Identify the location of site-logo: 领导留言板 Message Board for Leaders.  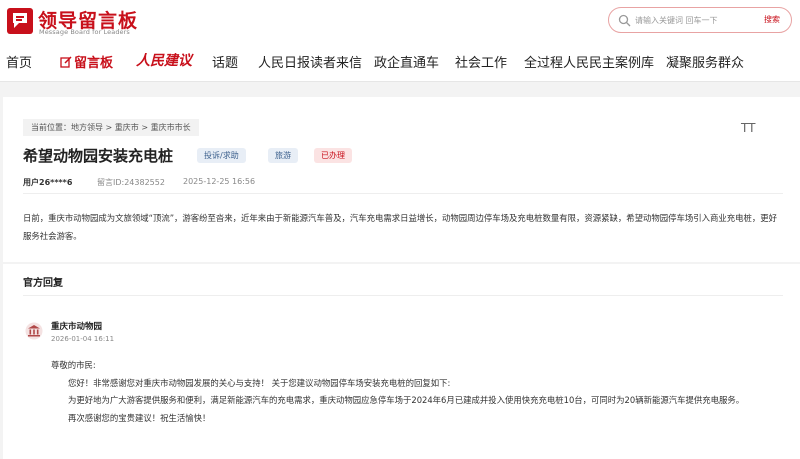
(71, 21).